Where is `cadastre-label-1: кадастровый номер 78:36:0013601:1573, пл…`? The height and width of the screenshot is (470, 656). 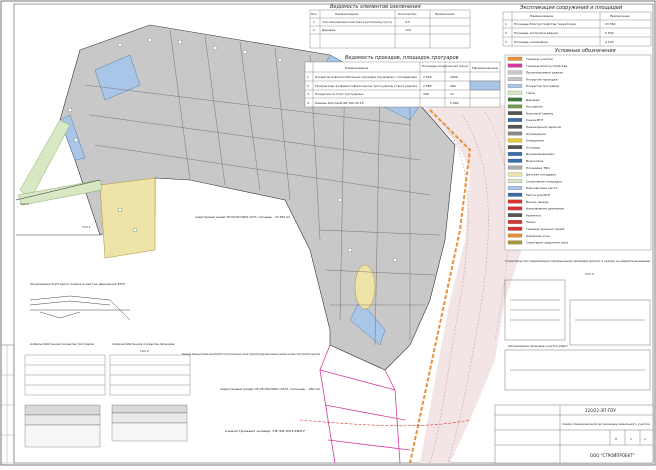
cadastre-label-1: кадастровый номер 78:36:0013601:1573, пл… is located at coordinates (242, 217).